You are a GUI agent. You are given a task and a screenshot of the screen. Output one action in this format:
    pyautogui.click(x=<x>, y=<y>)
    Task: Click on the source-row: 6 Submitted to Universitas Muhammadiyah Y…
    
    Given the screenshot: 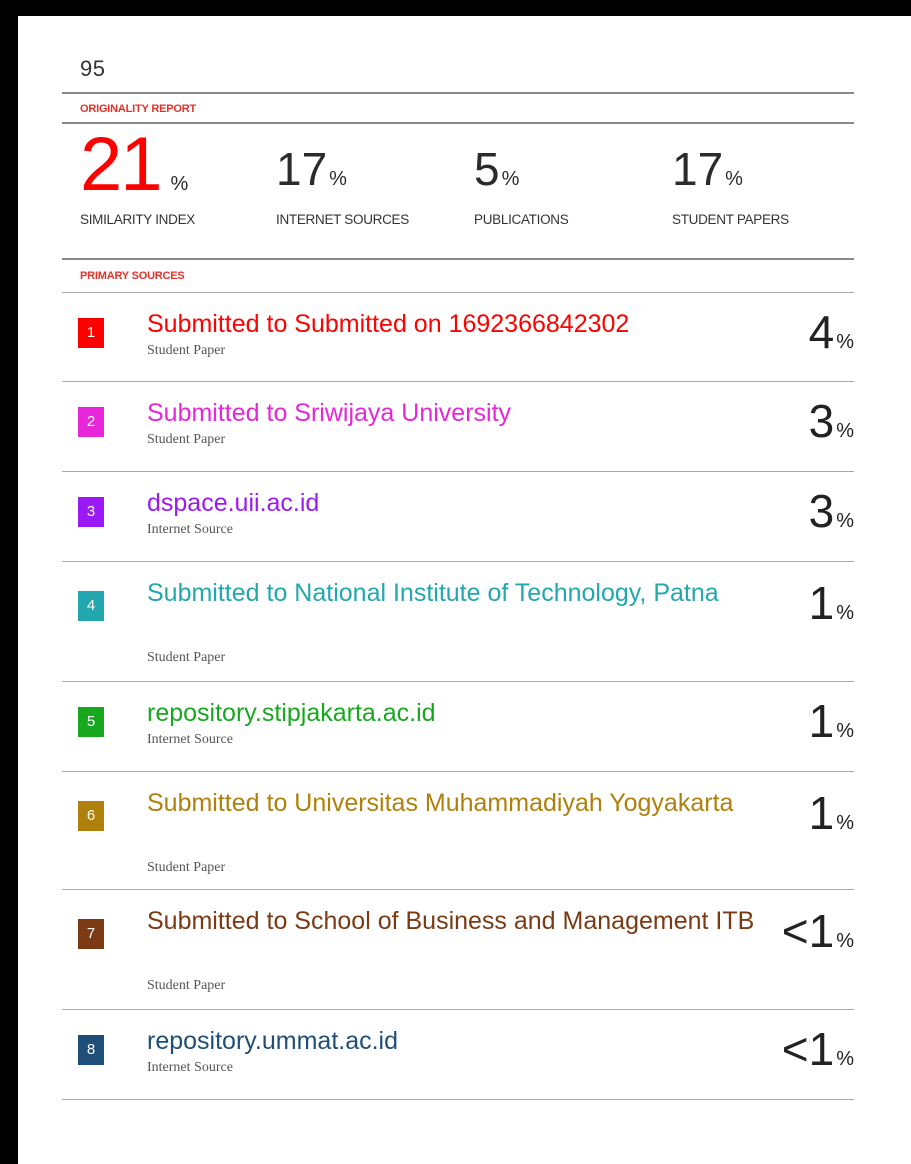 What is the action you would take?
    pyautogui.click(x=458, y=831)
    